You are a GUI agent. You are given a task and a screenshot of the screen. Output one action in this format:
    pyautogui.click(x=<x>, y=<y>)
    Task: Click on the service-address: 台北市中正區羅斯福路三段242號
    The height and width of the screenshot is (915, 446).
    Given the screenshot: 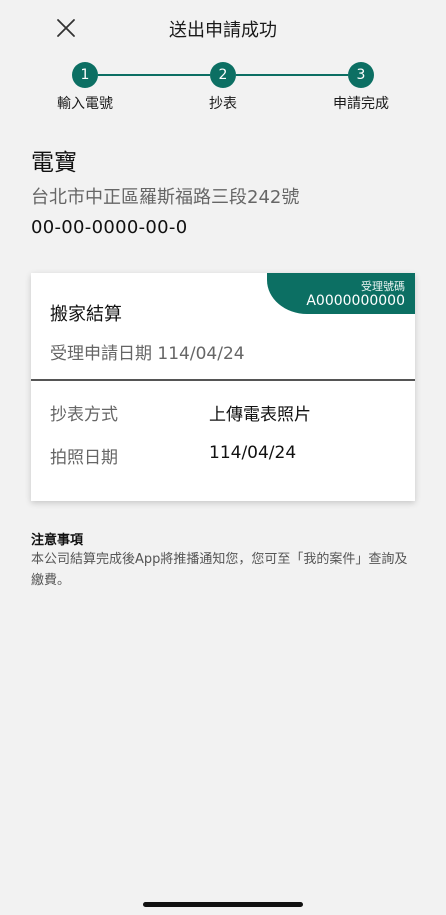 What is the action you would take?
    pyautogui.click(x=165, y=197)
    